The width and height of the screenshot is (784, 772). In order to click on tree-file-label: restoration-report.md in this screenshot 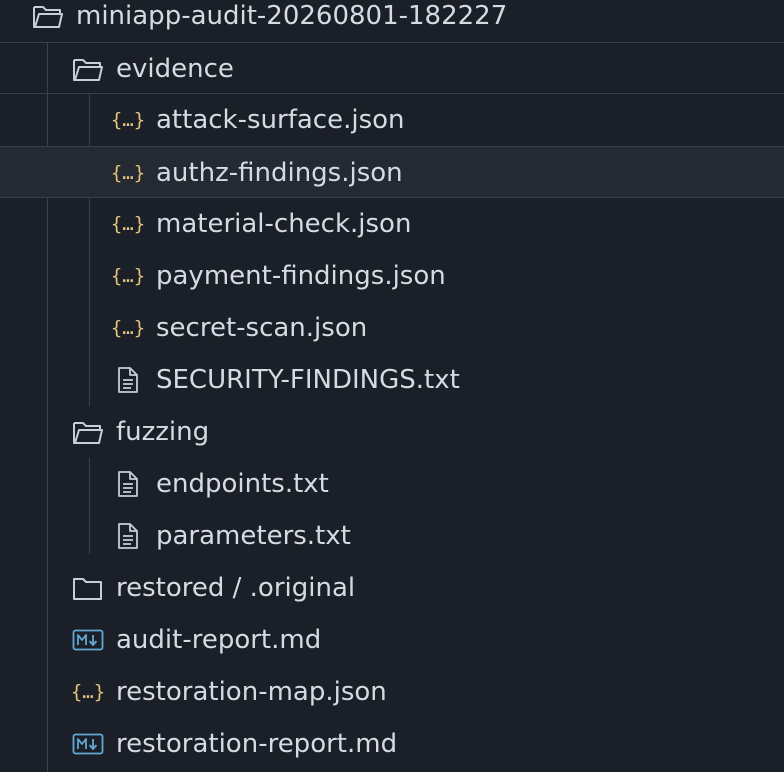, I will do `click(257, 744)`.